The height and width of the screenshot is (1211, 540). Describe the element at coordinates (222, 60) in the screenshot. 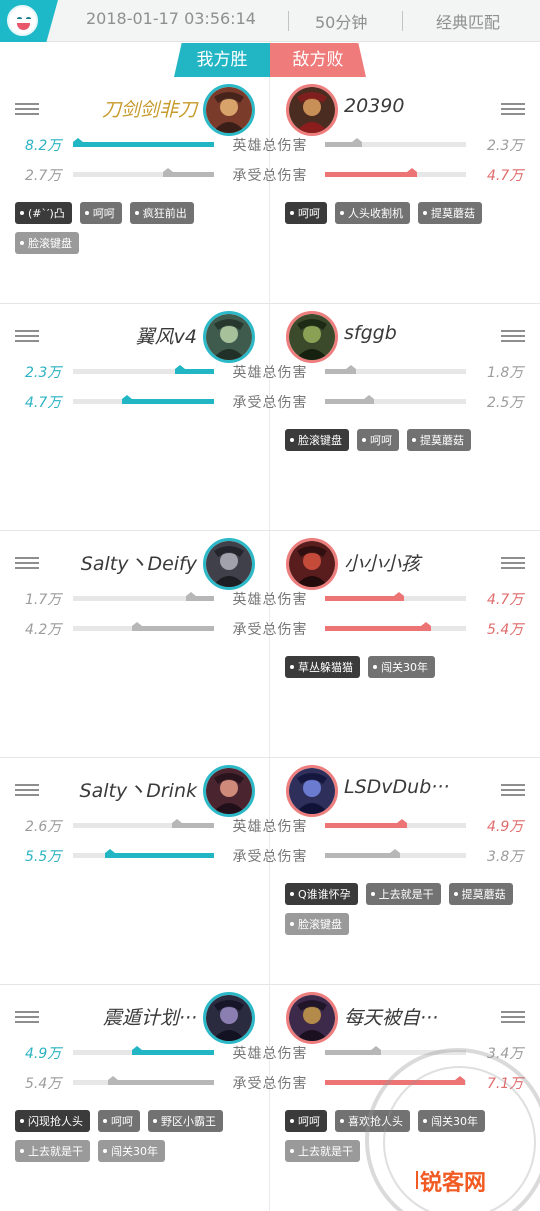

I see `tab-our-team-win: 我方胜` at that location.